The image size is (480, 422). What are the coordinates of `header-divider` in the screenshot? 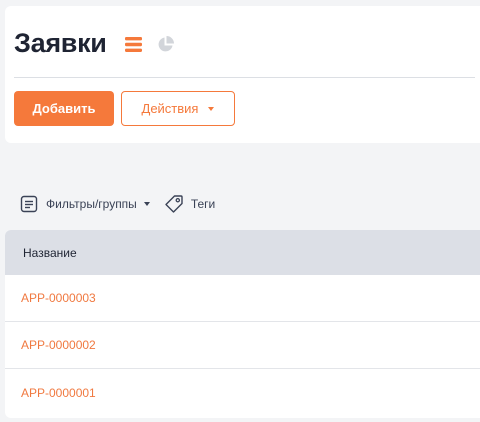 It's located at (244, 77).